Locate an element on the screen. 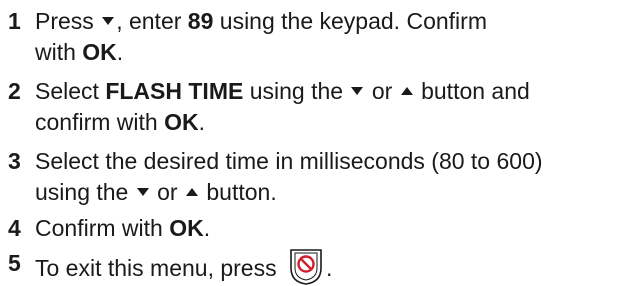 The width and height of the screenshot is (634, 286). step-text-part: button and is located at coordinates (475, 91).